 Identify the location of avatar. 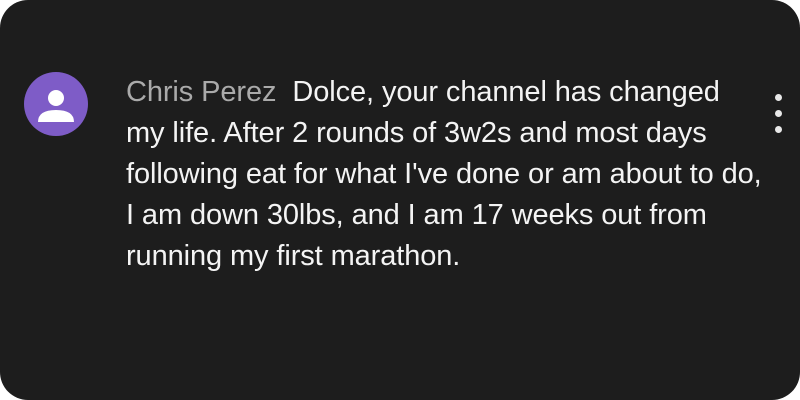
(56, 104).